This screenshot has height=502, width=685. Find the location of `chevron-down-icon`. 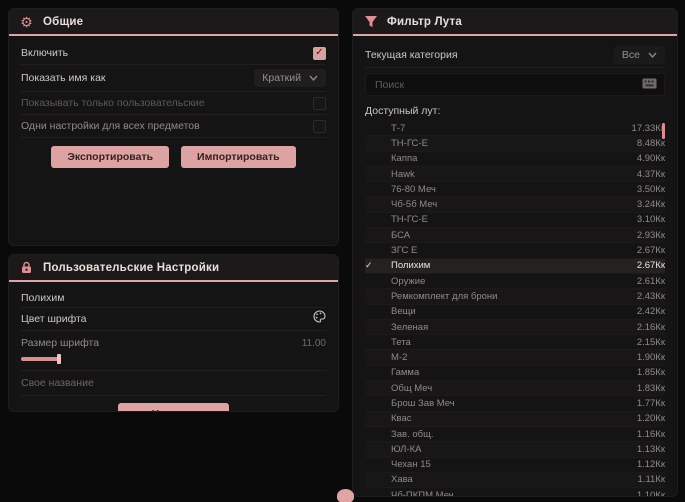

chevron-down-icon is located at coordinates (313, 78).